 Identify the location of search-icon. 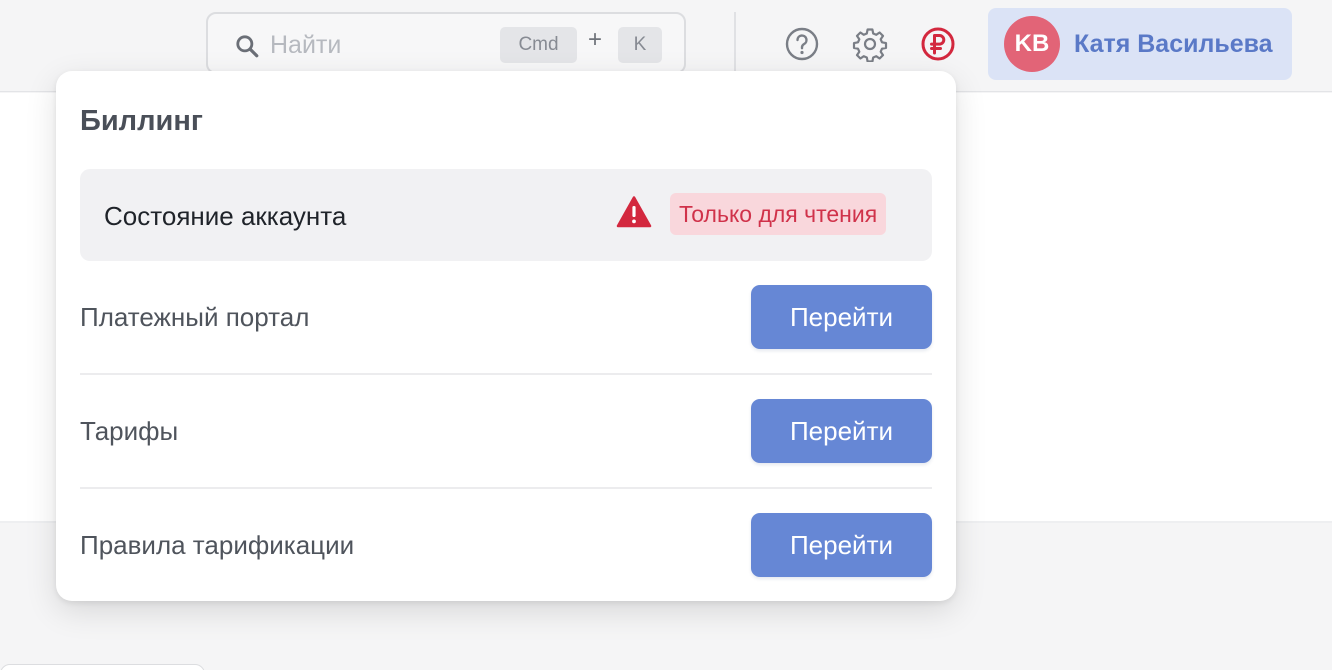
(247, 46).